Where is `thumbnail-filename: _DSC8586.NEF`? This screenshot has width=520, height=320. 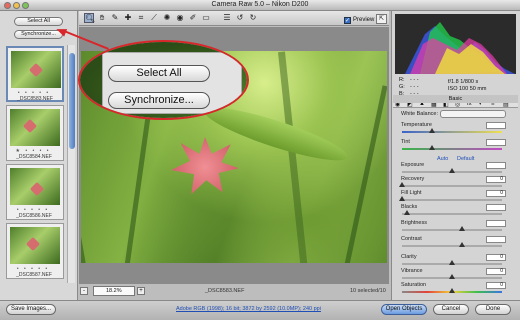
thumbnail-filename: _DSC8586.NEF is located at coordinates (34, 216).